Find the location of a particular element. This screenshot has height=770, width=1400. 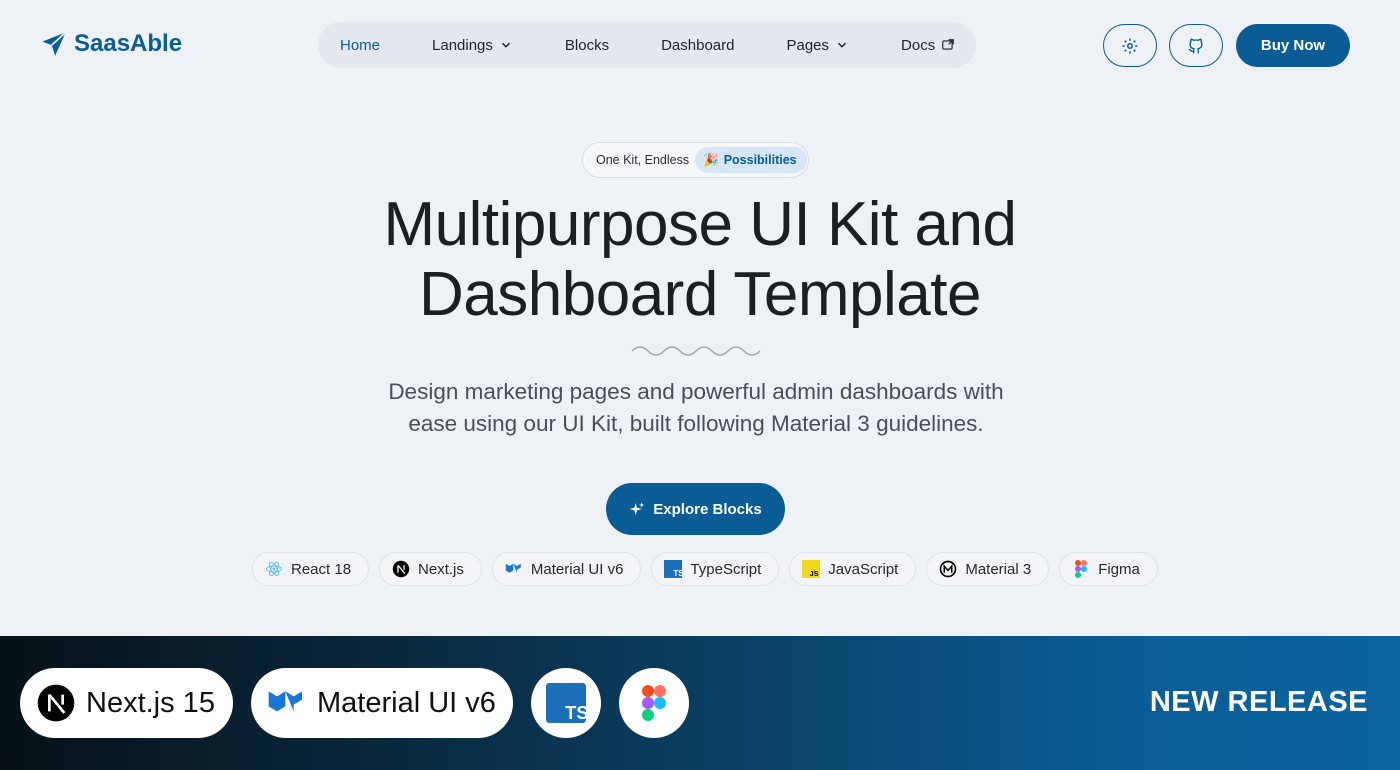

chip-typescript: TS TypeScript is located at coordinates (715, 569).